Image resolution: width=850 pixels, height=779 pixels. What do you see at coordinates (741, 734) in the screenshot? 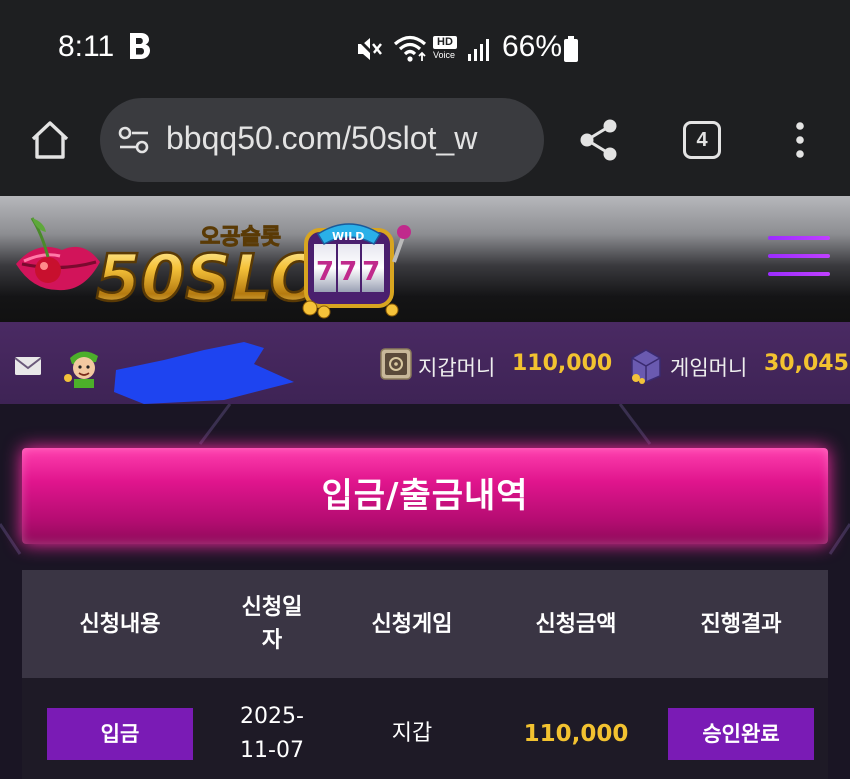
I see `approved-badge: 승인완료` at bounding box center [741, 734].